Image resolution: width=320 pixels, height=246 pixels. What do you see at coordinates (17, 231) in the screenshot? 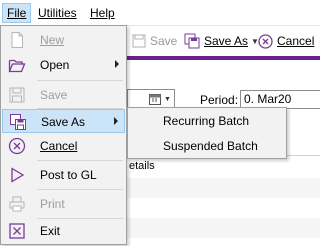
I see `exit-icon` at bounding box center [17, 231].